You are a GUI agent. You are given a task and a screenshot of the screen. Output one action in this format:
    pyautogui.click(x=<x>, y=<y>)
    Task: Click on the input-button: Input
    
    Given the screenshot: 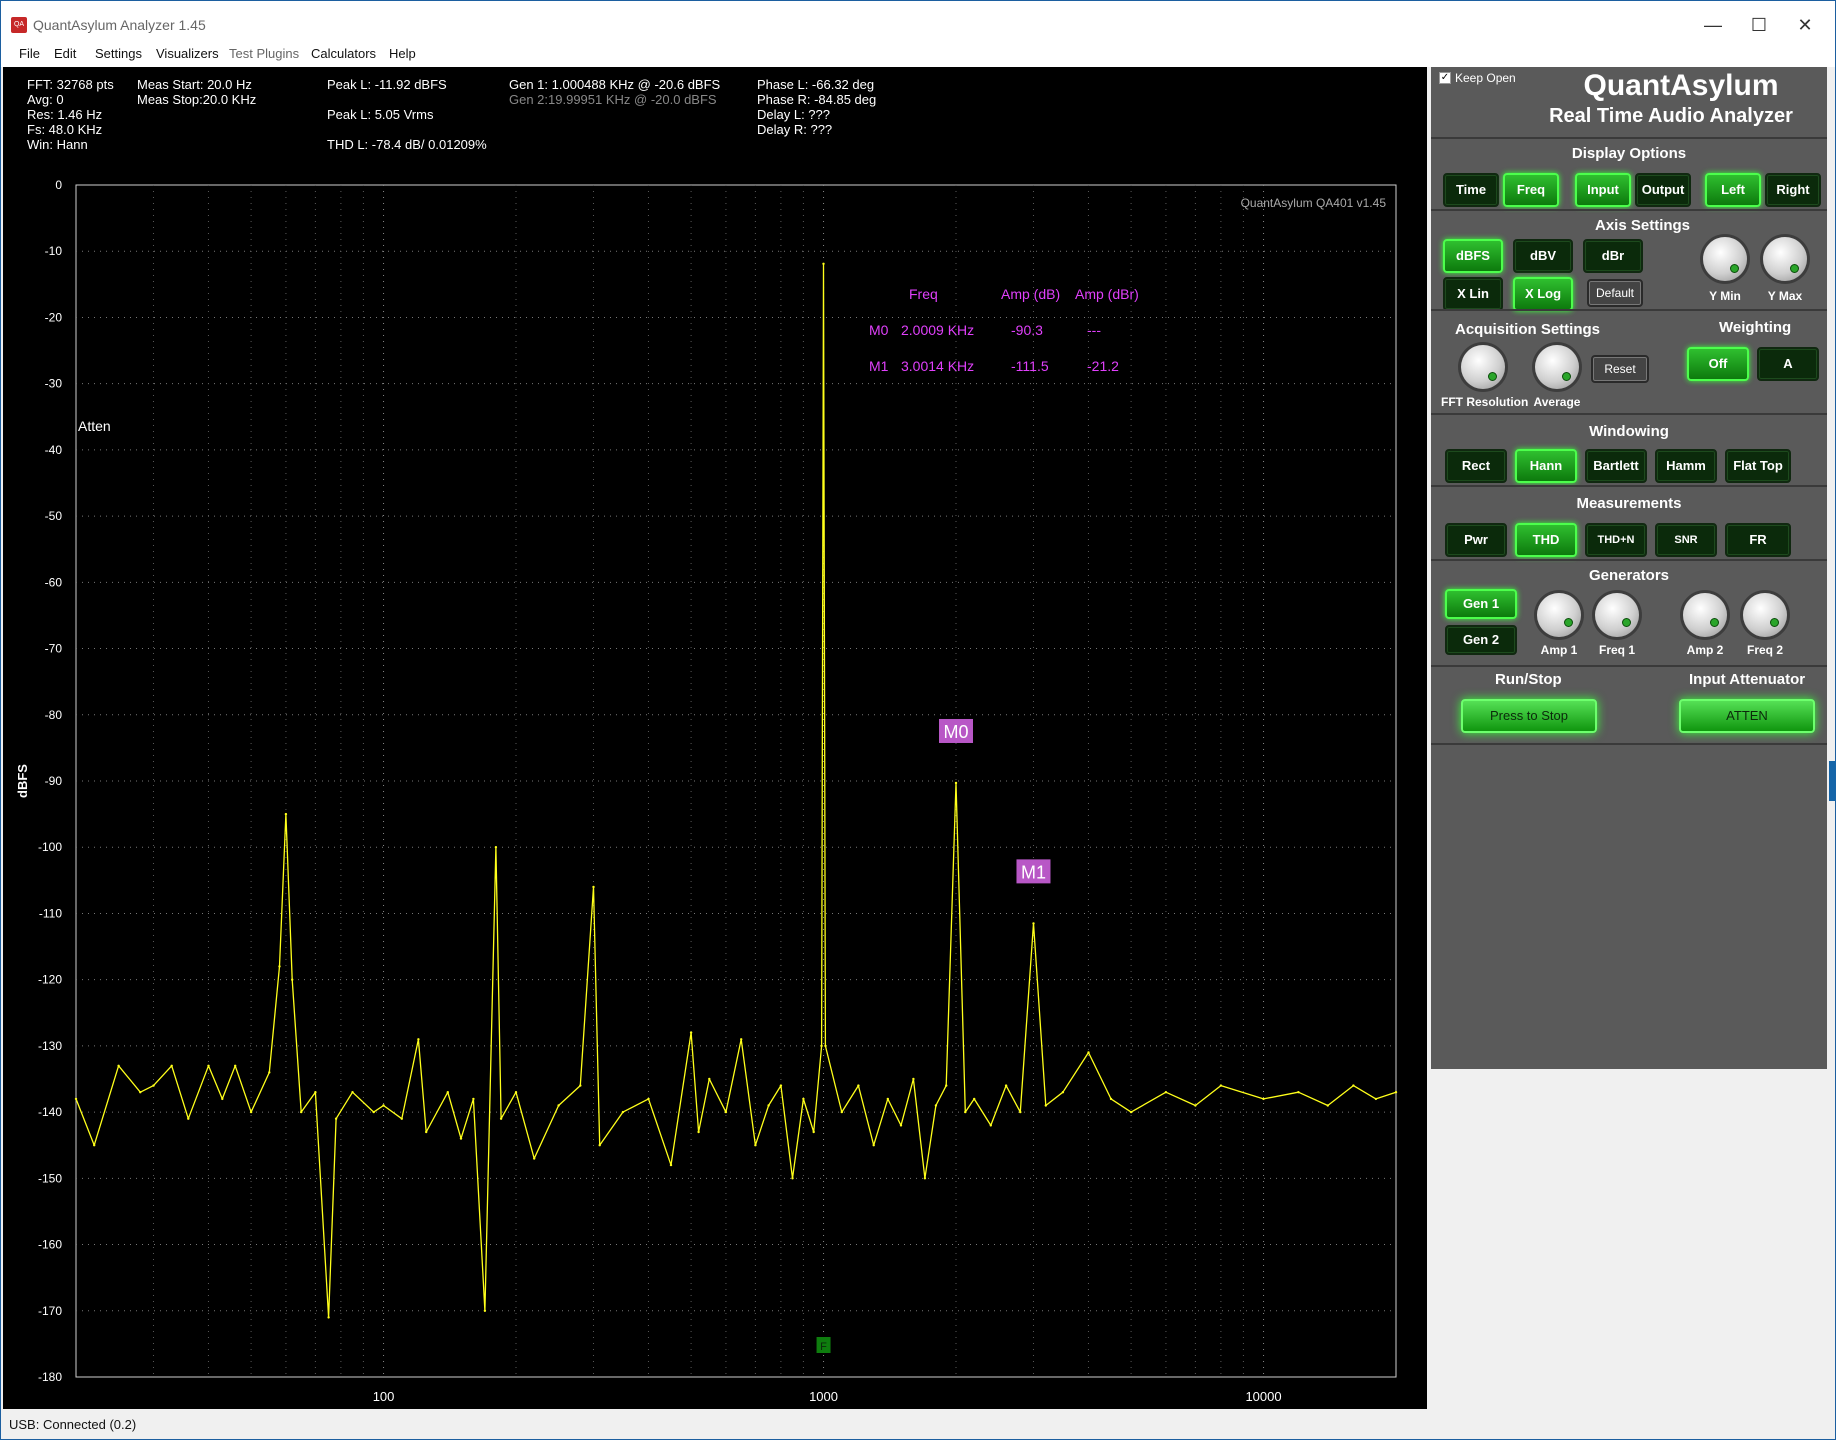 What is the action you would take?
    pyautogui.click(x=1603, y=190)
    